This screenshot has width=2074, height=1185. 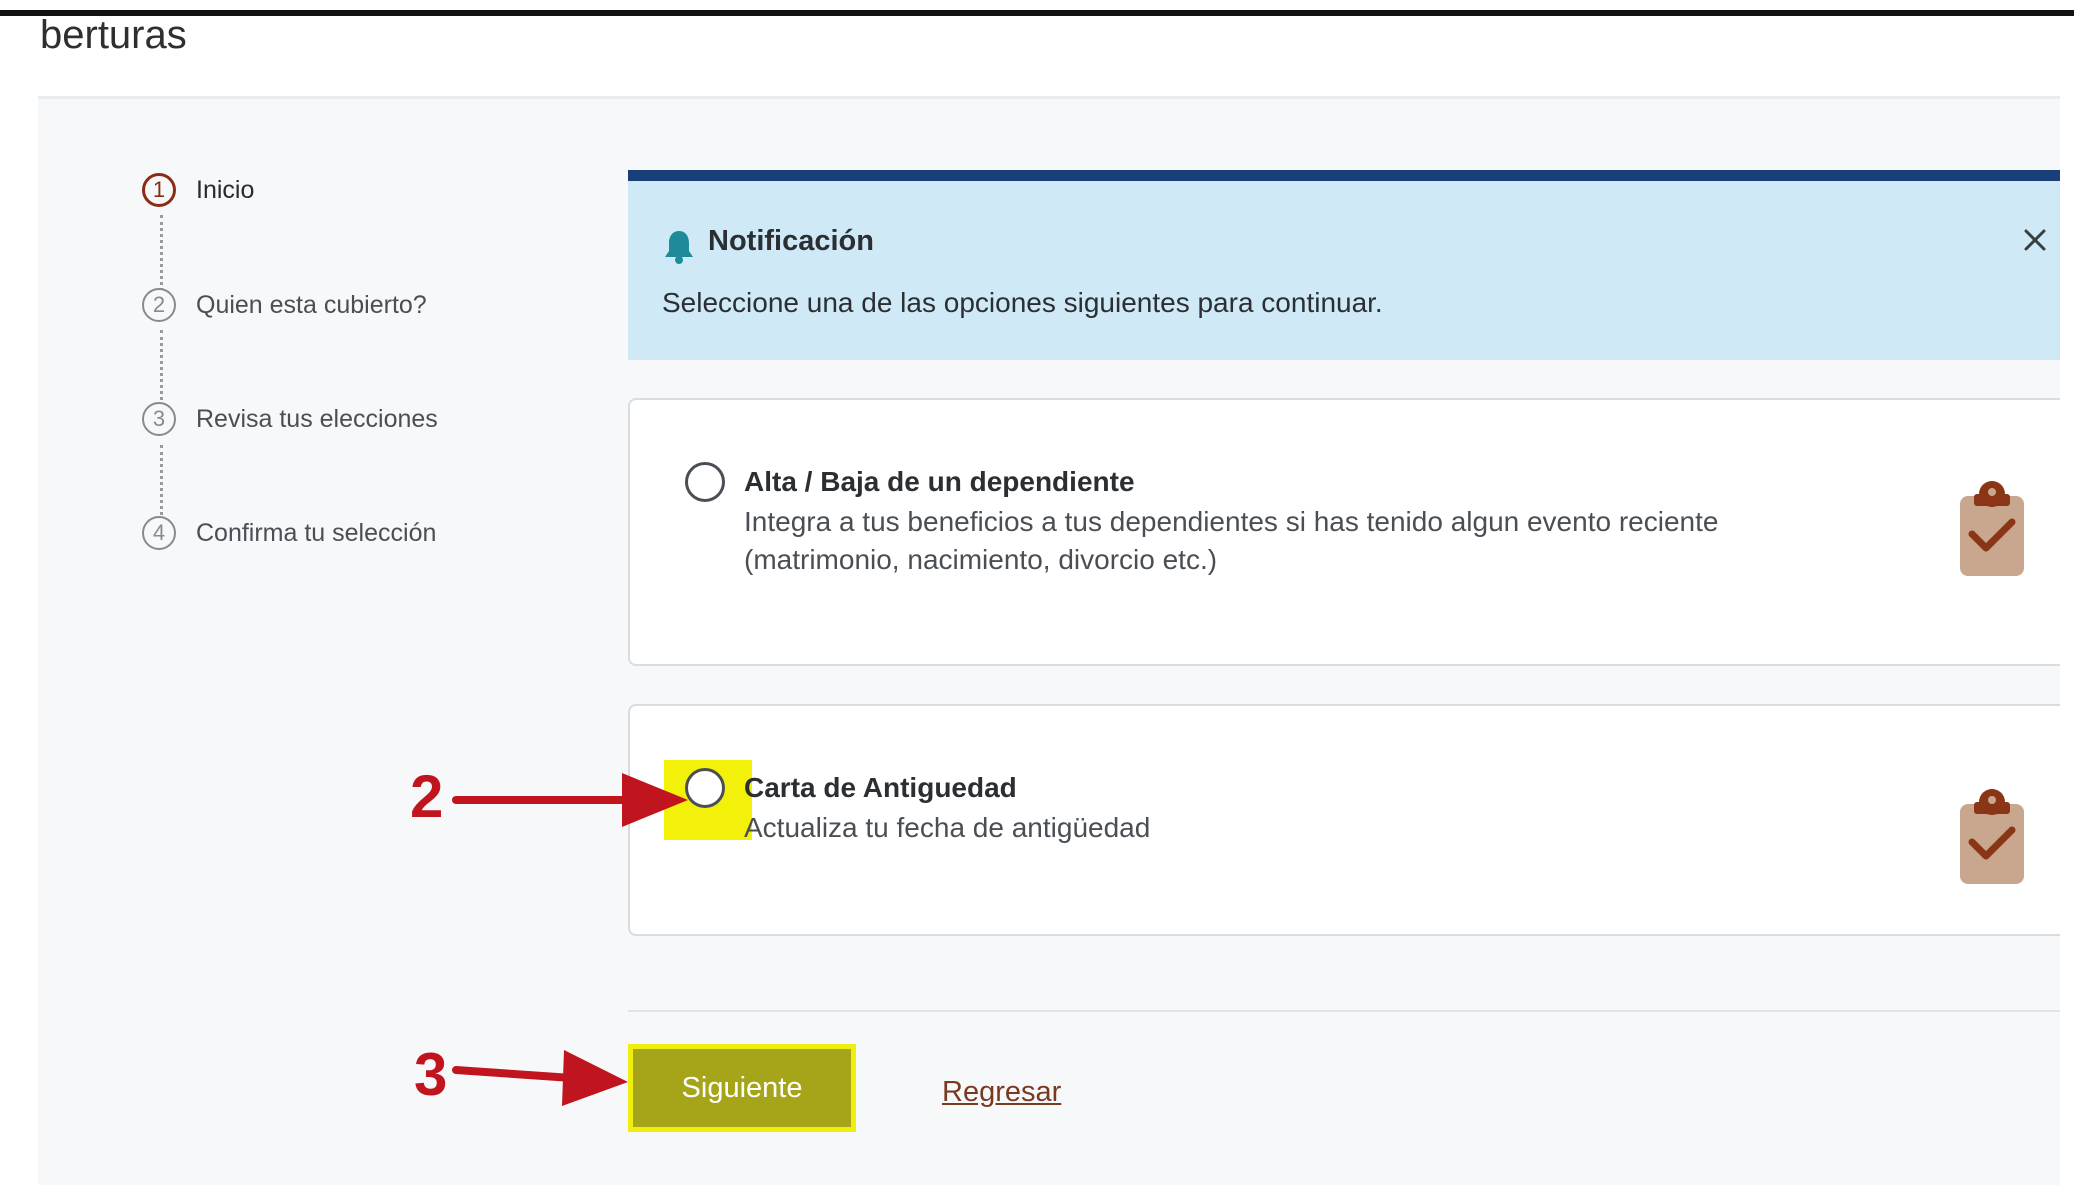 What do you see at coordinates (311, 304) in the screenshot?
I see `step-label: Quien esta cubierto?` at bounding box center [311, 304].